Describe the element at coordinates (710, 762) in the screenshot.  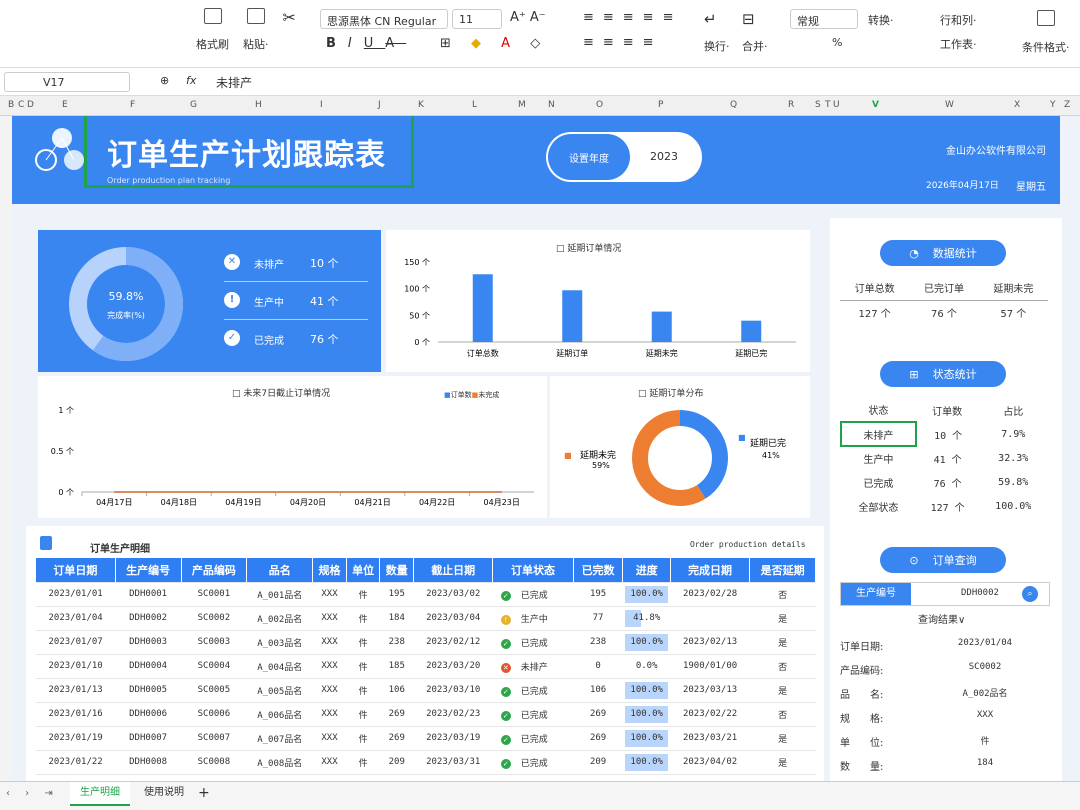
I see `cell-finish: 2023/04/02` at that location.